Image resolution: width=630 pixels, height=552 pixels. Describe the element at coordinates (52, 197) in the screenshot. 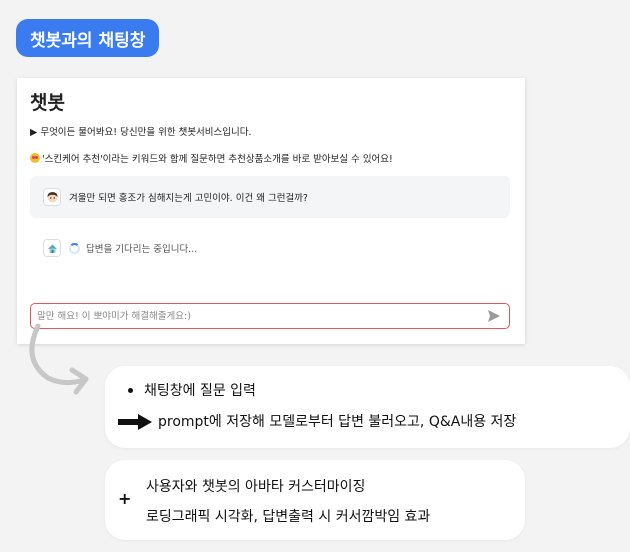

I see `user-avatar-icon` at that location.